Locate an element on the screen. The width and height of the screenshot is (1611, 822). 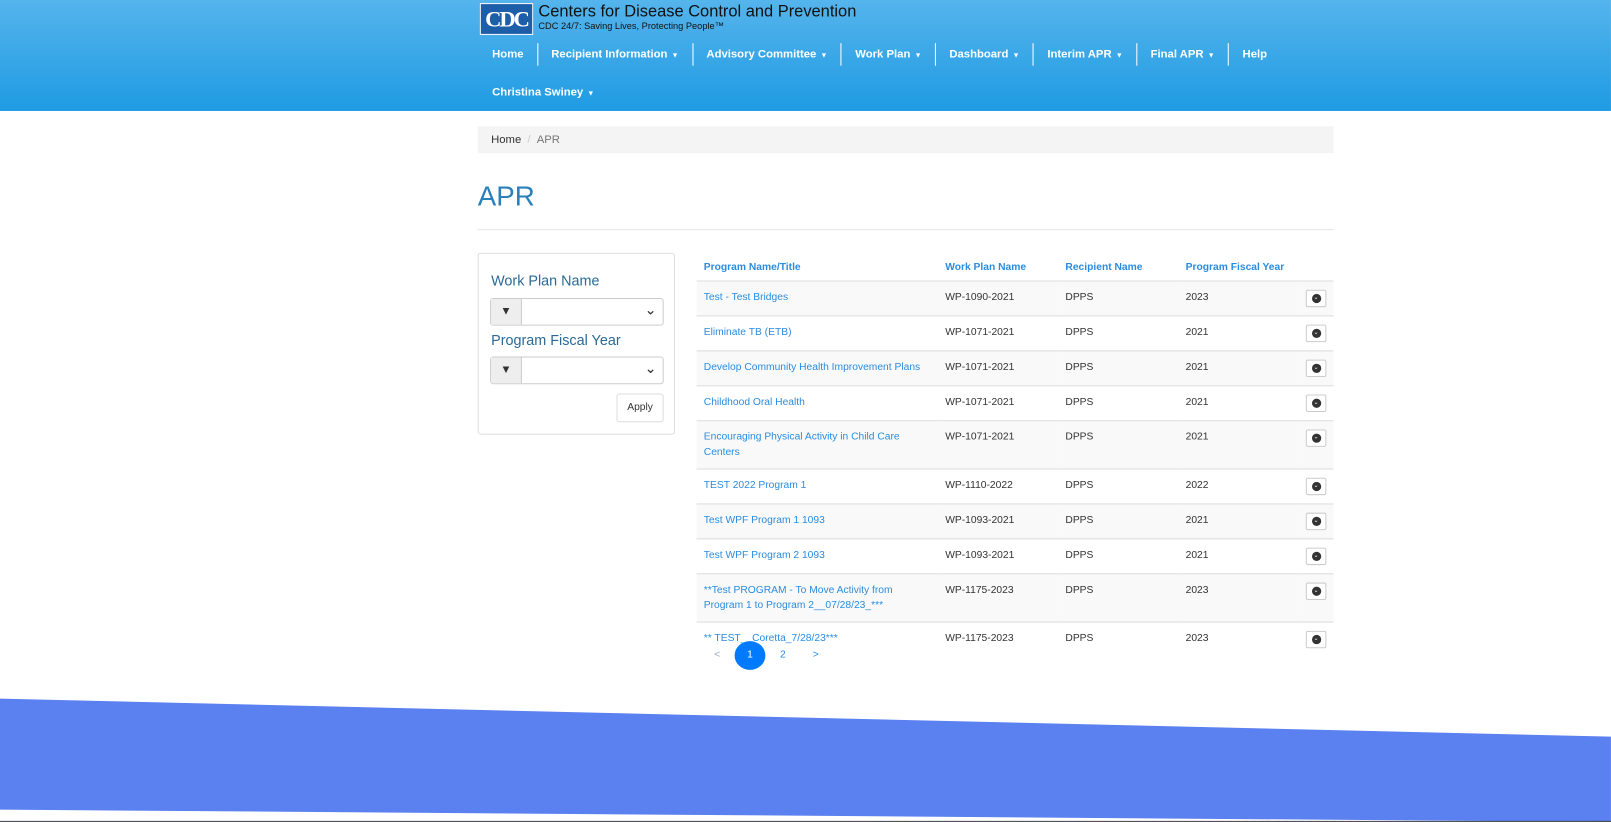
program-link: Test - Test Bridges is located at coordinates (817, 298).